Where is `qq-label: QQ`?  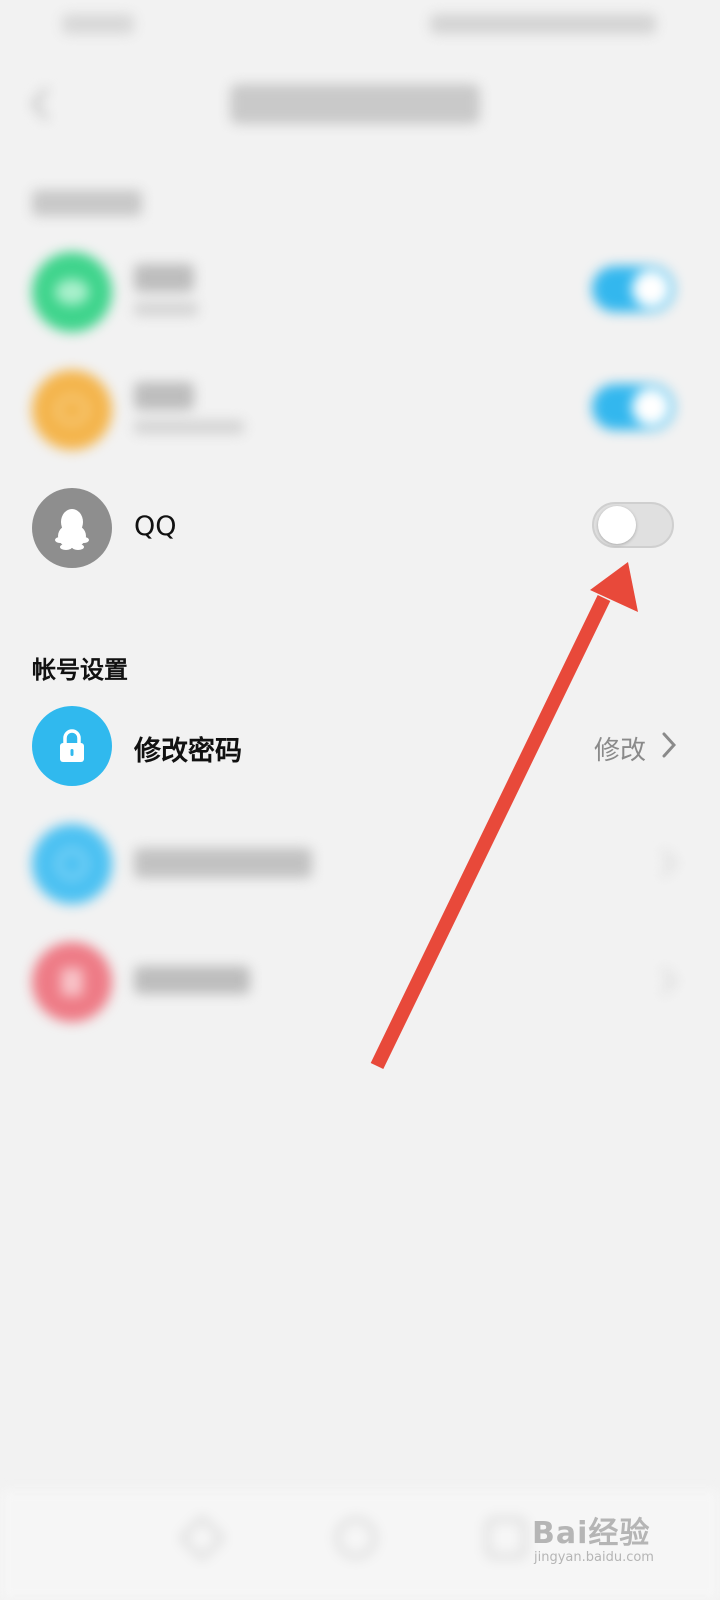
qq-label: QQ is located at coordinates (155, 526).